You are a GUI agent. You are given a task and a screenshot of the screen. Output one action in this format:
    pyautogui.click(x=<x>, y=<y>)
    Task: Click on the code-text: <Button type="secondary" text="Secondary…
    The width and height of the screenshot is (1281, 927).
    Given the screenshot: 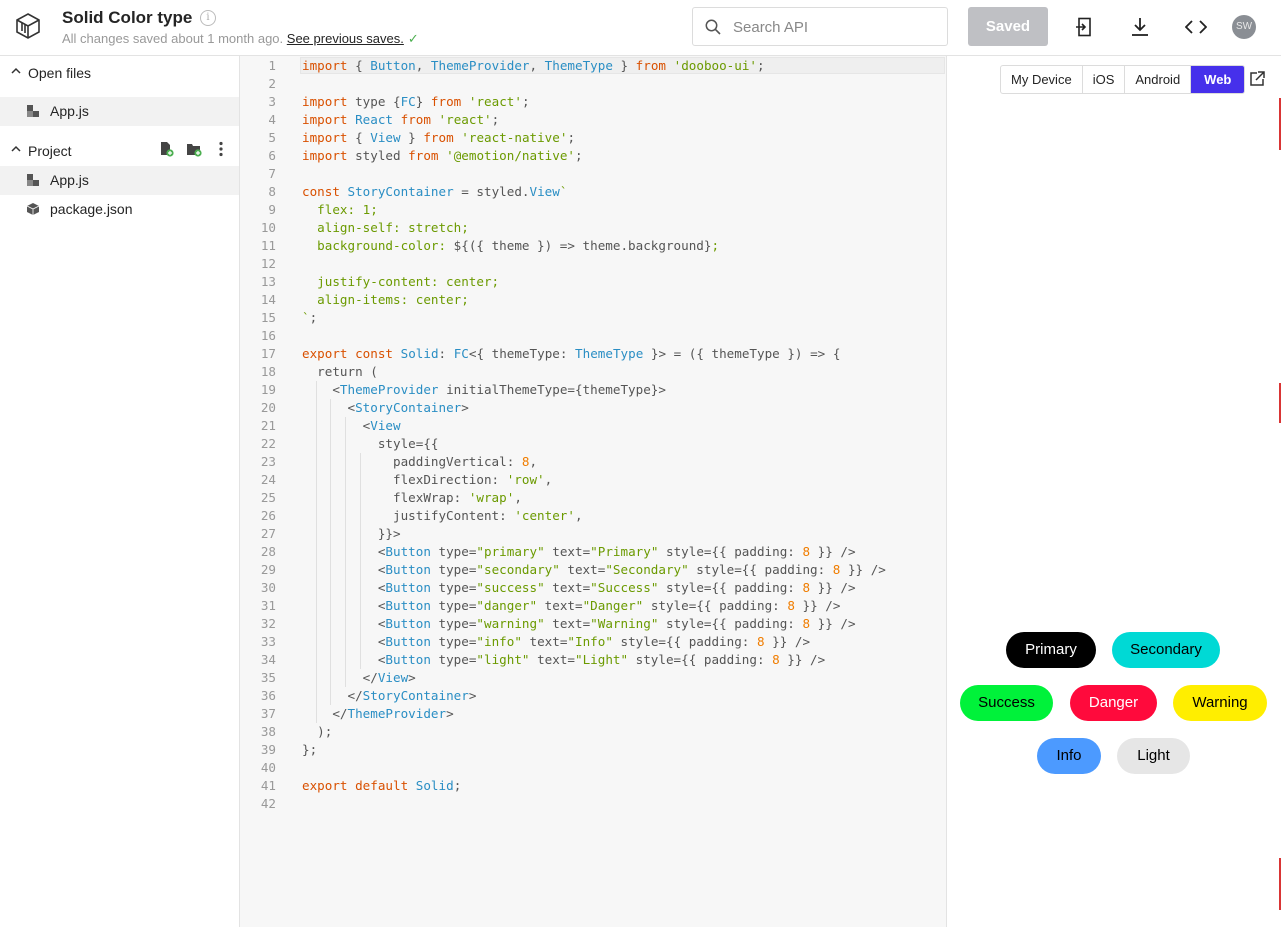 What is the action you would take?
    pyautogui.click(x=594, y=570)
    